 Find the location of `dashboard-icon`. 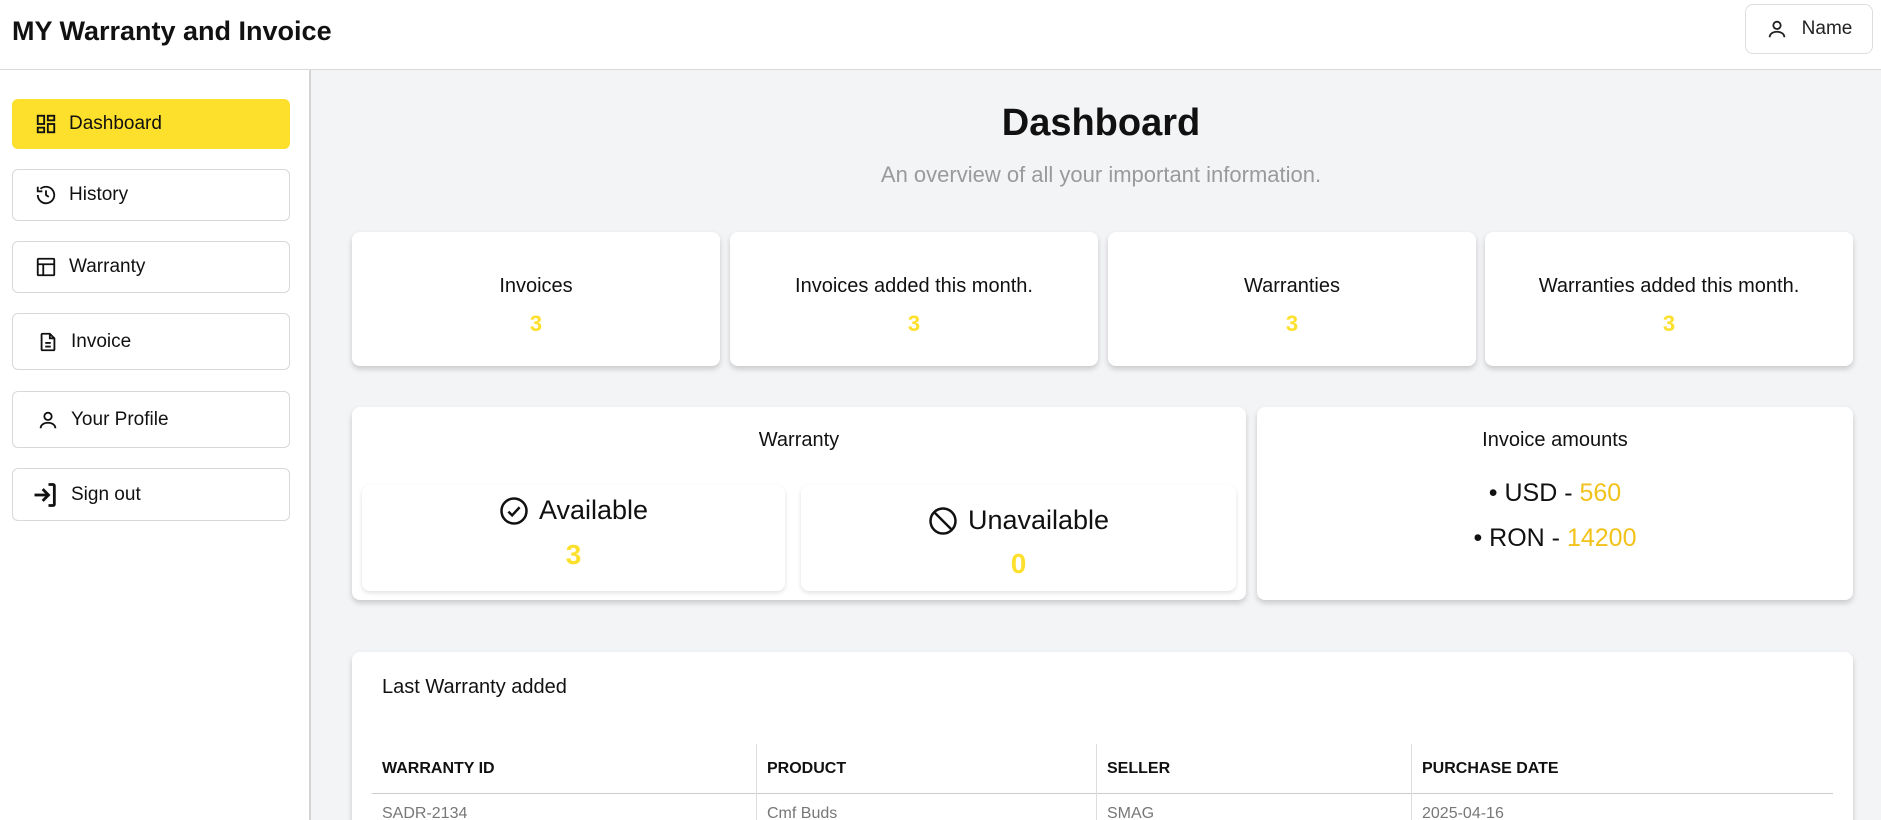

dashboard-icon is located at coordinates (46, 124).